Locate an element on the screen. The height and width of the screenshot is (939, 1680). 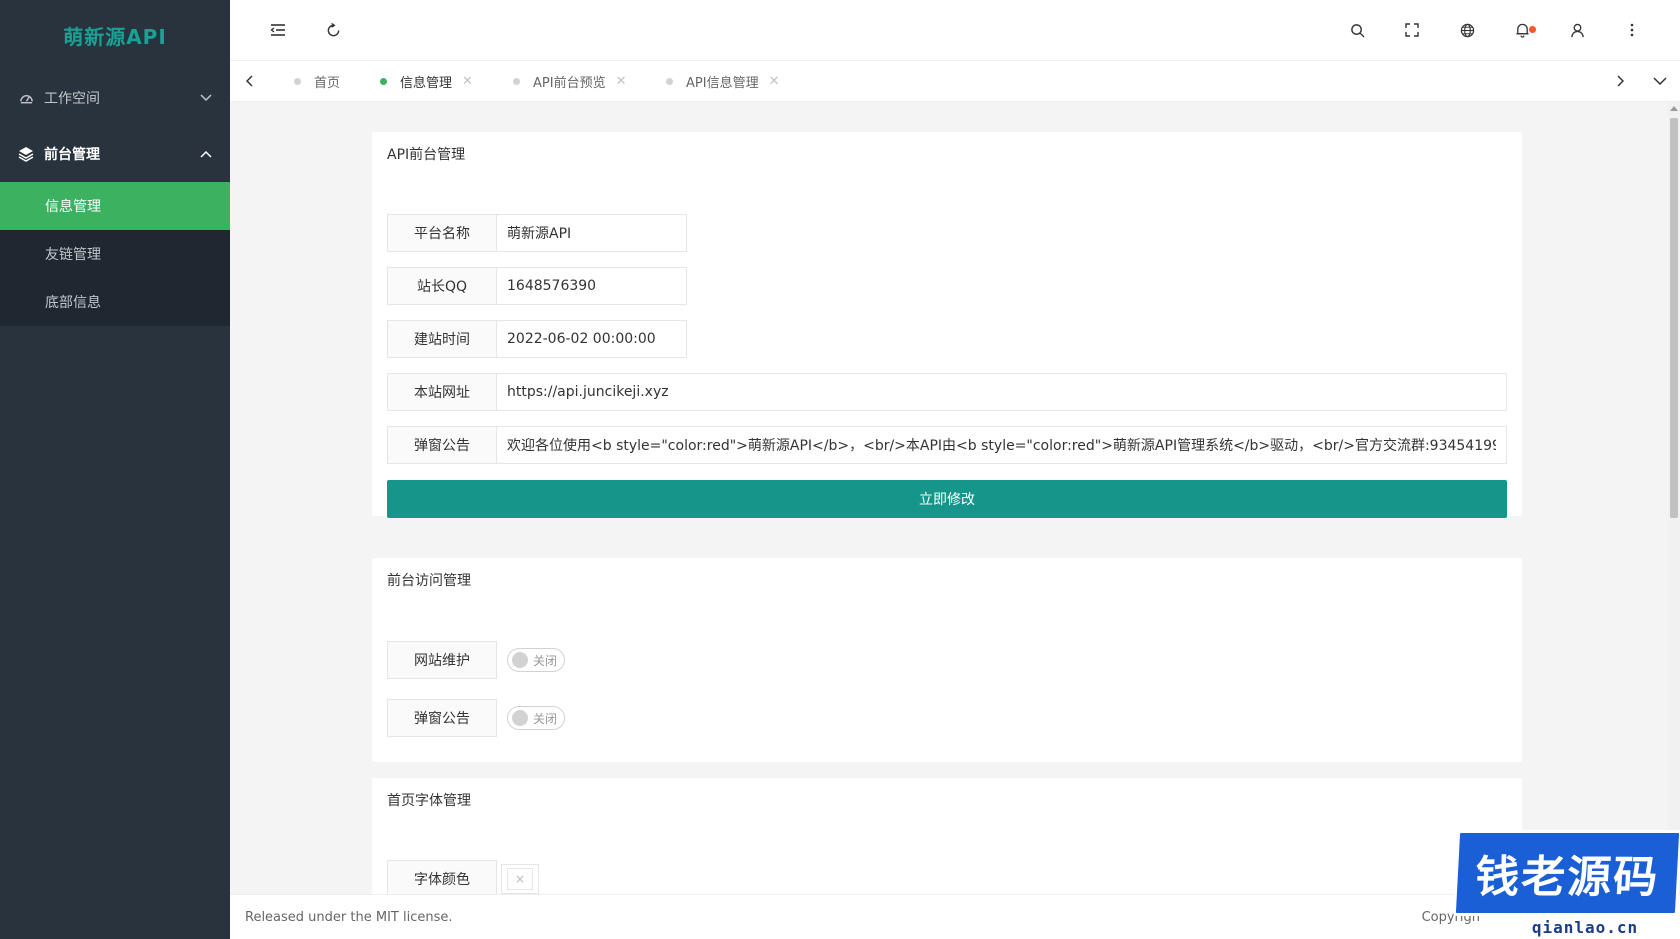
submit-button: 立即修改 is located at coordinates (947, 499).